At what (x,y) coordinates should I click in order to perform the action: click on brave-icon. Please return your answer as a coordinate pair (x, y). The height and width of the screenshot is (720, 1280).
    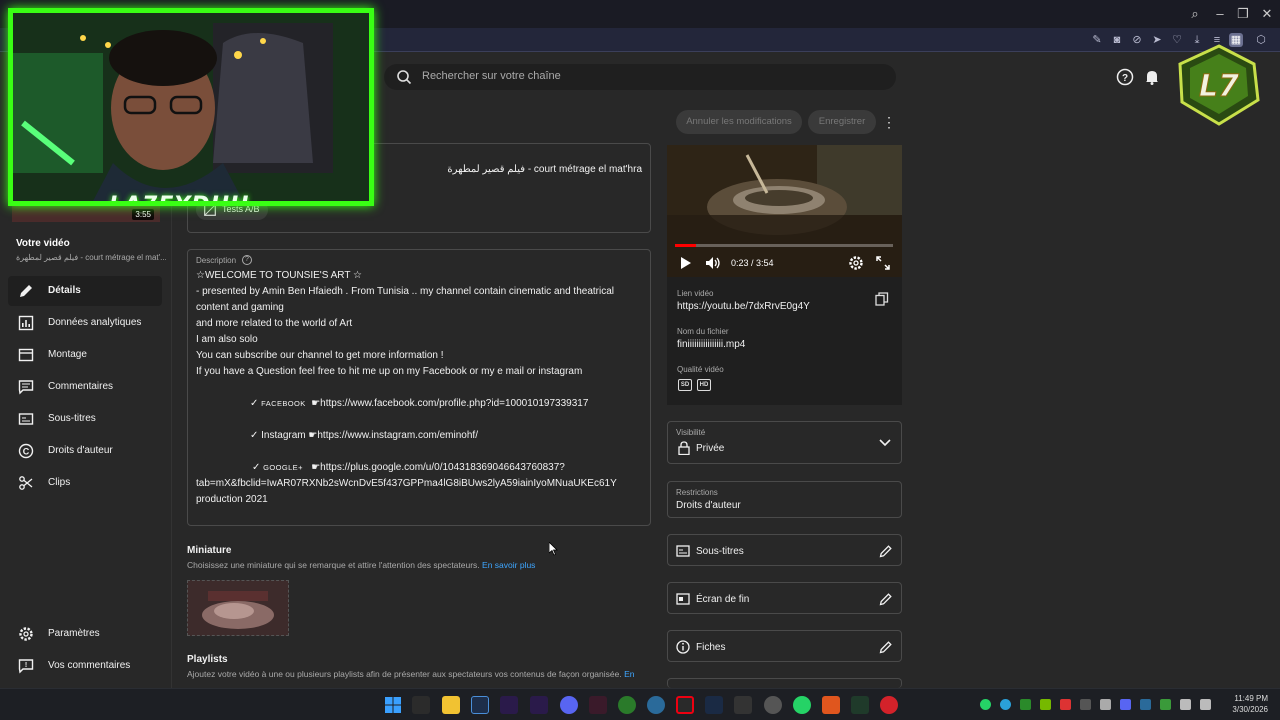
    Looking at the image, I should click on (831, 705).